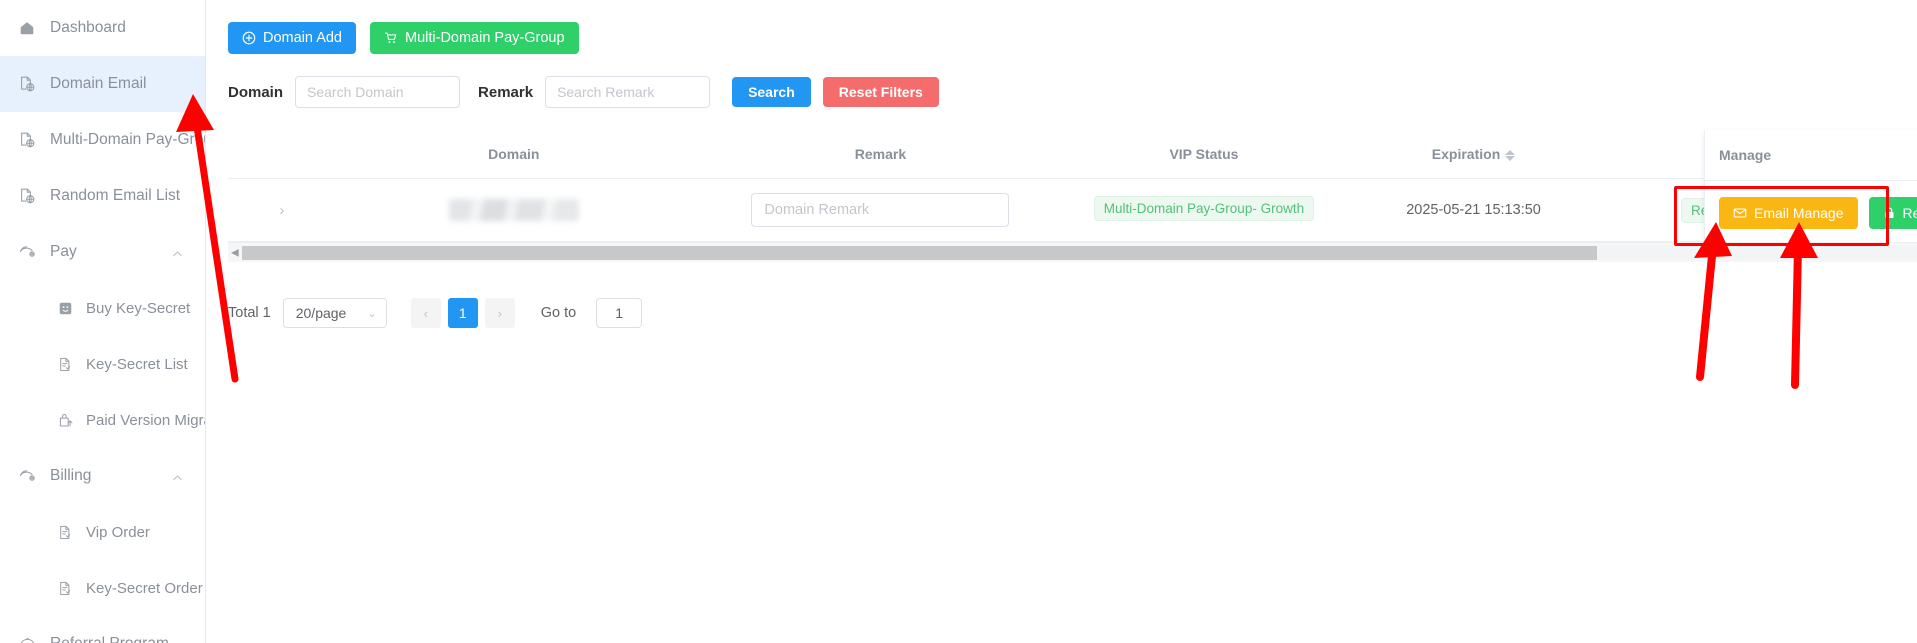  Describe the element at coordinates (102, 629) in the screenshot. I see `sidebar-item-referral-program: Referral Program` at that location.